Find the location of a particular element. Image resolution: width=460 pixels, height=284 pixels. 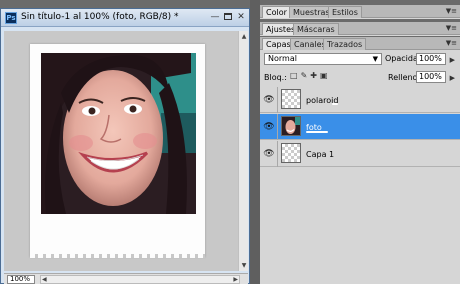

adjustments-panel-tabs: Ajustes Máscaras ▼≡ is located at coordinates (360, 28).